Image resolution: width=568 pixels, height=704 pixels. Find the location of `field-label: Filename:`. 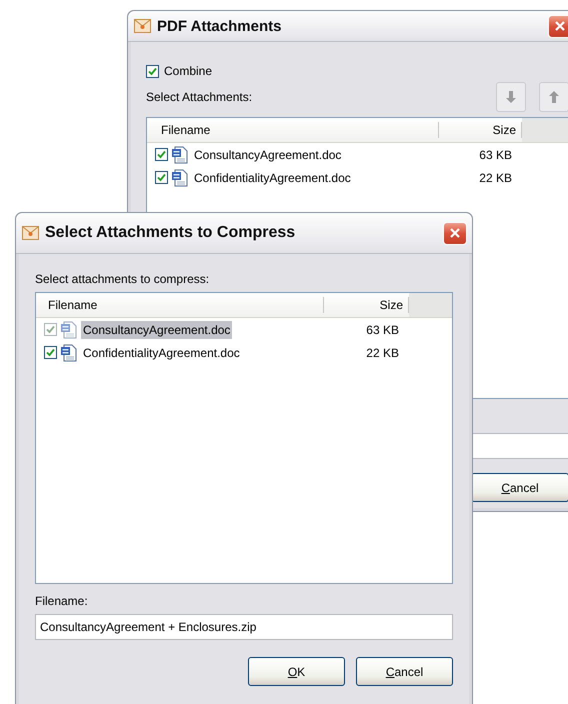

field-label: Filename: is located at coordinates (62, 601).